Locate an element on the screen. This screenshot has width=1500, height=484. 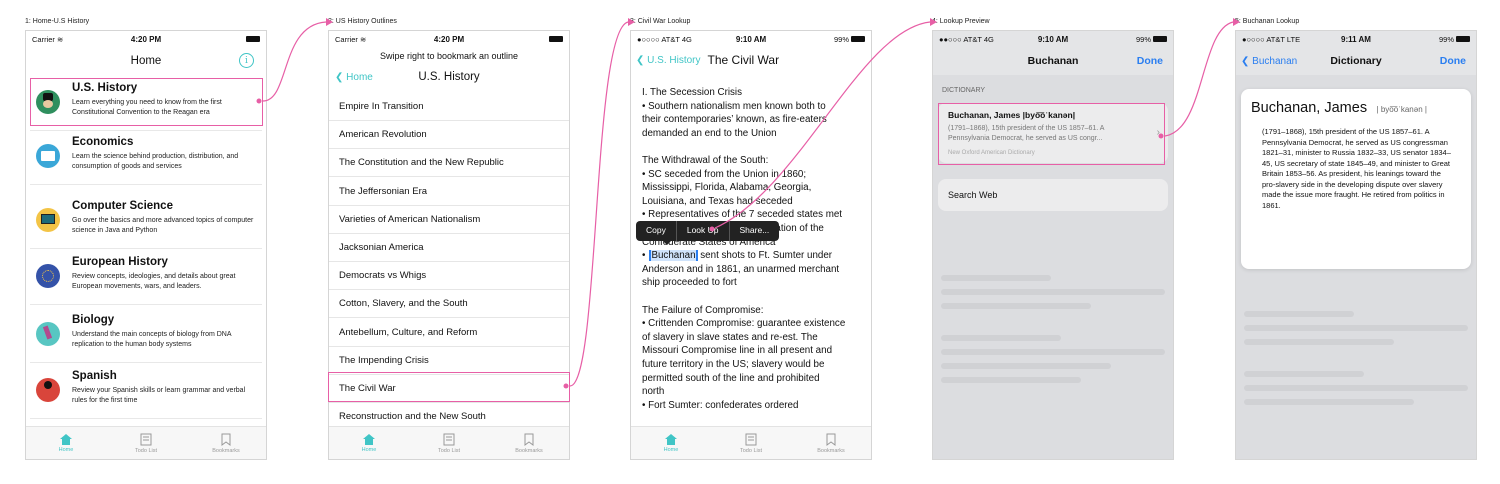
back-label: U.S. History is located at coordinates (674, 60).